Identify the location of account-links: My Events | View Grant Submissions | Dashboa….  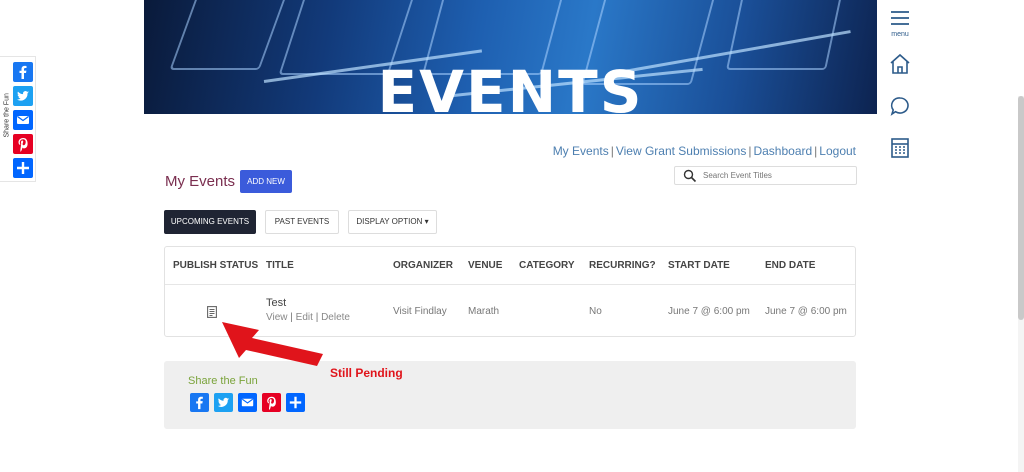
(704, 151).